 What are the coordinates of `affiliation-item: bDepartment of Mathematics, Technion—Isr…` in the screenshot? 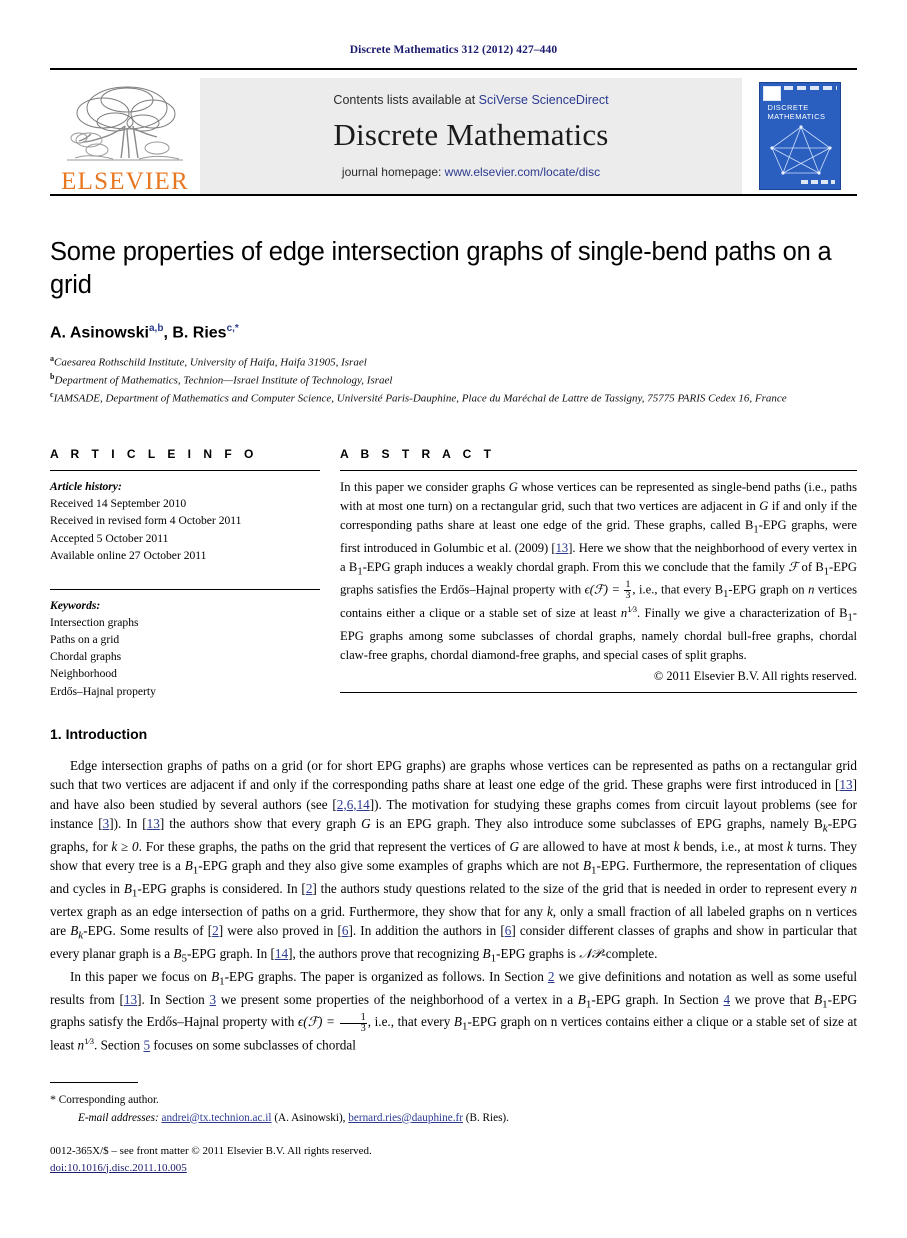 It's located at (453, 380).